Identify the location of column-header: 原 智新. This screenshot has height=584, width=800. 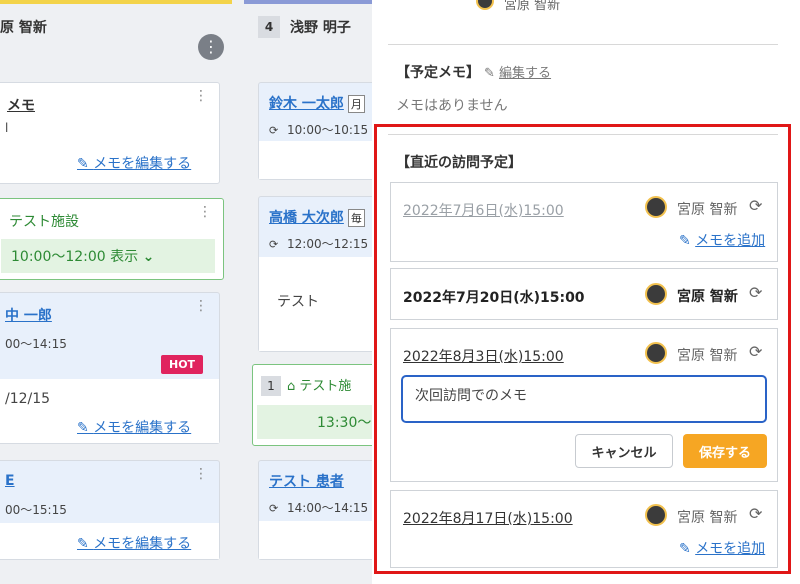
(116, 27).